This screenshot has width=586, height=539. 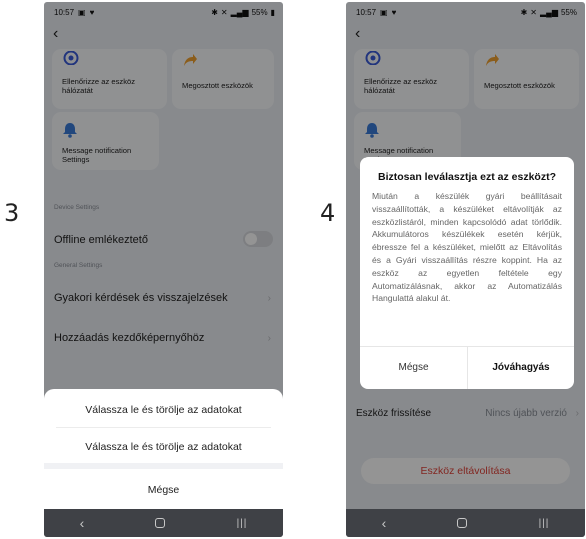 What do you see at coordinates (521, 367) in the screenshot?
I see `dialog-confirm-button: Jóváhagyás` at bounding box center [521, 367].